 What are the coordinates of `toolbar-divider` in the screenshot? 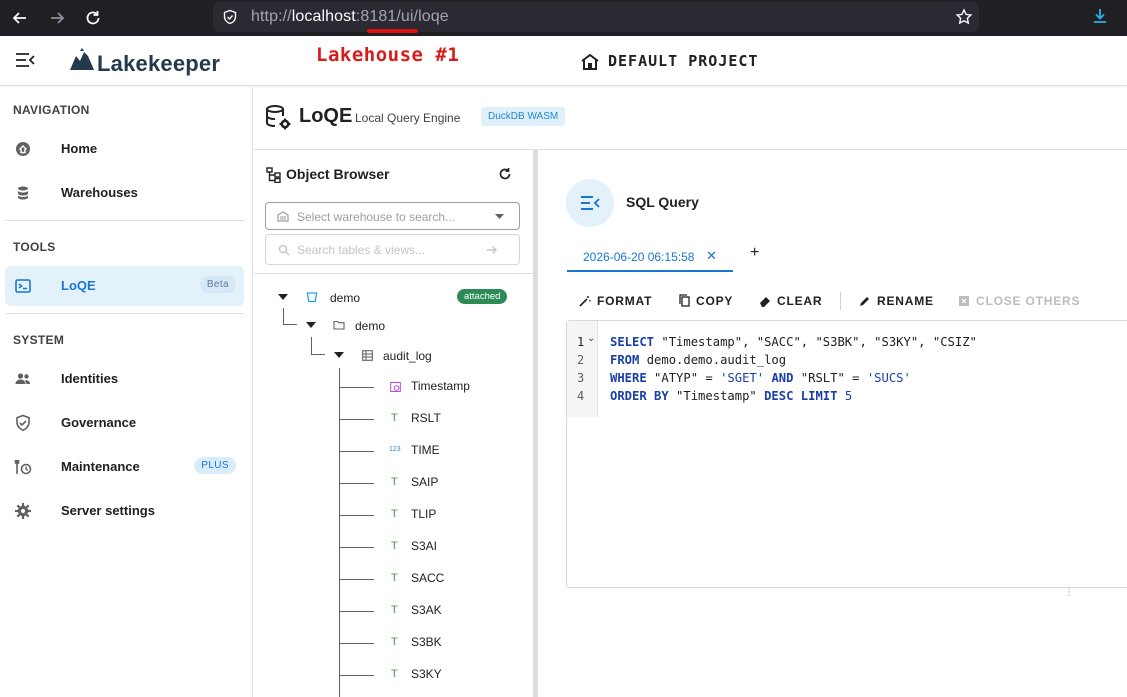 It's located at (840, 301).